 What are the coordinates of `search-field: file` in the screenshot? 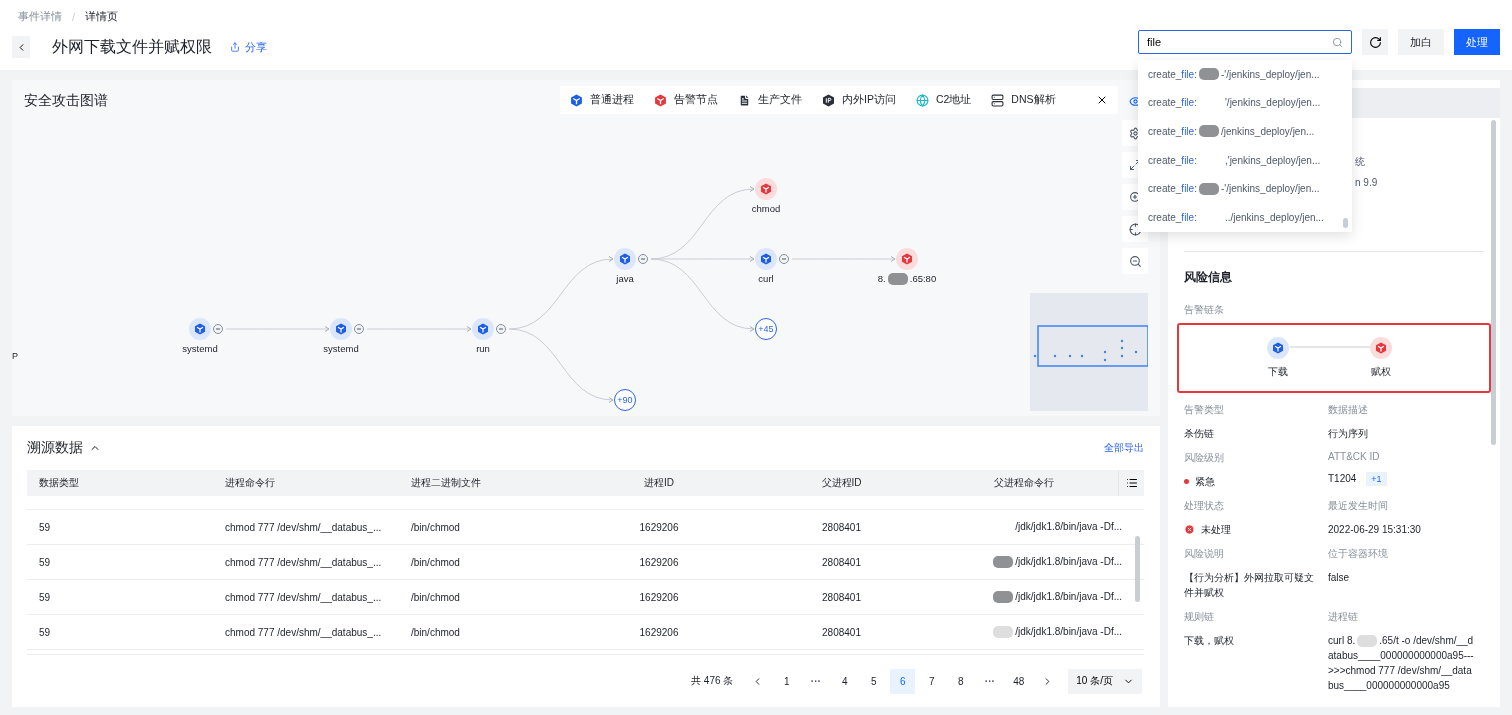 It's located at (1245, 42).